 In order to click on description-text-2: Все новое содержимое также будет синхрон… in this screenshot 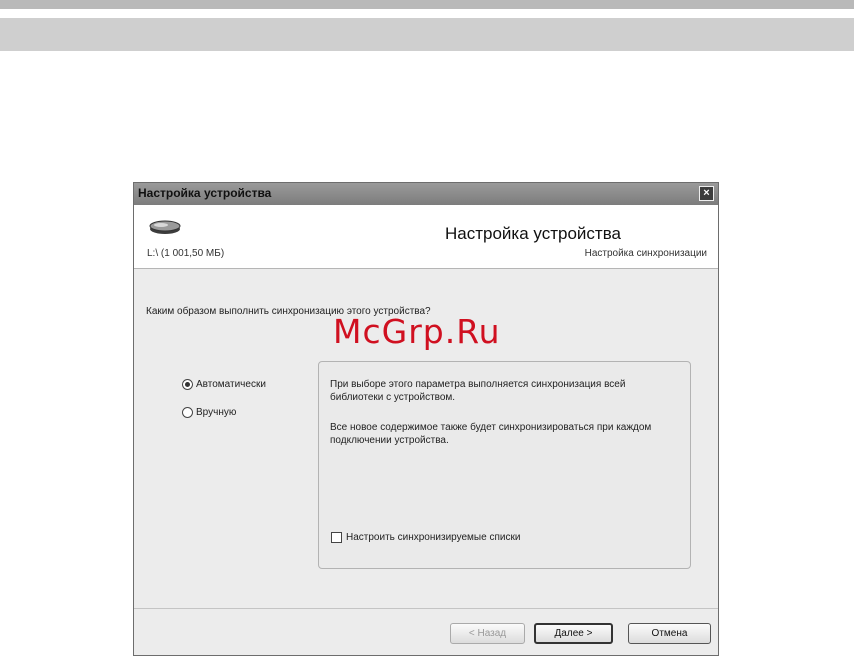, I will do `click(491, 434)`.